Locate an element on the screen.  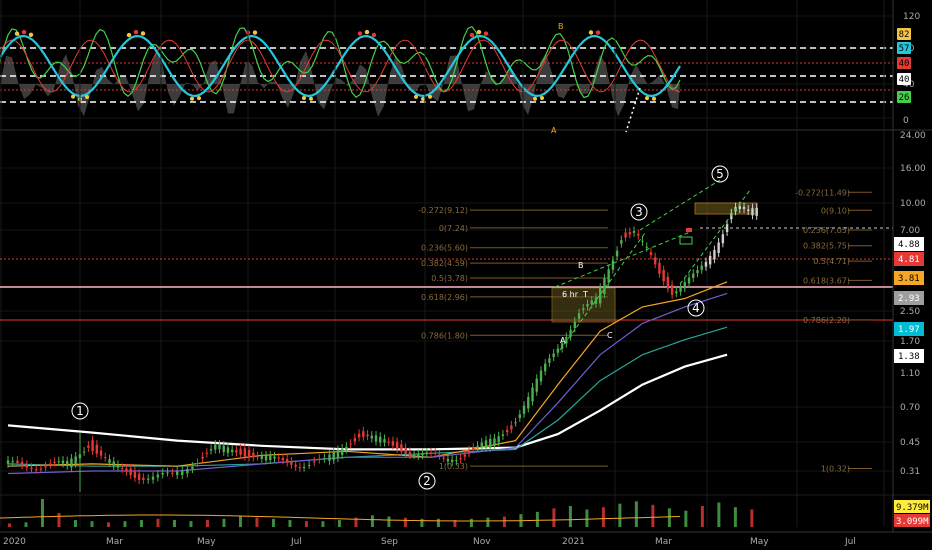
price-y-tick: 1.10 is located at coordinates (910, 374).